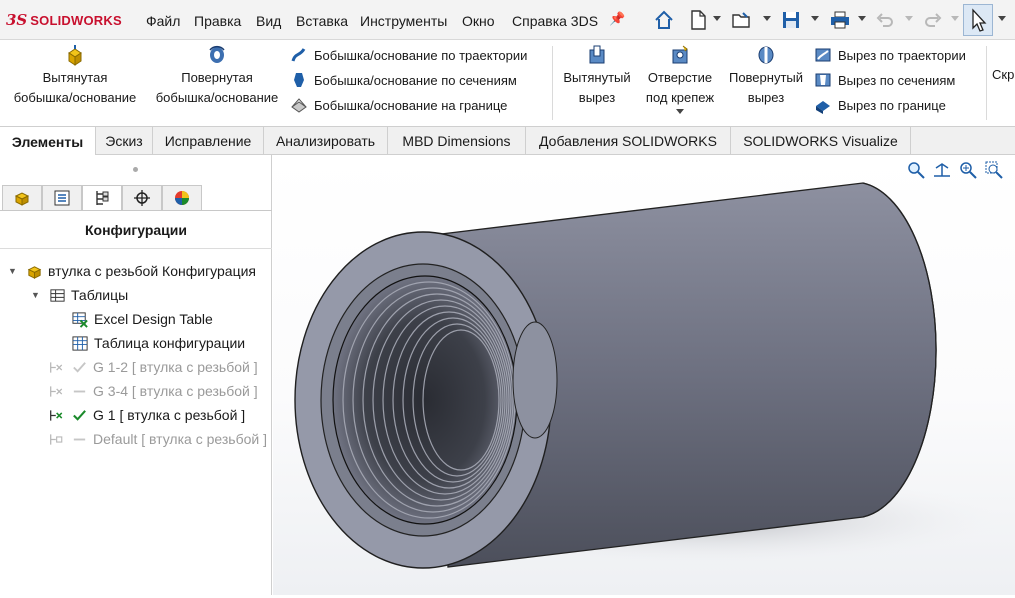  Describe the element at coordinates (597, 54) in the screenshot. I see `extruded-cut-icon` at that location.